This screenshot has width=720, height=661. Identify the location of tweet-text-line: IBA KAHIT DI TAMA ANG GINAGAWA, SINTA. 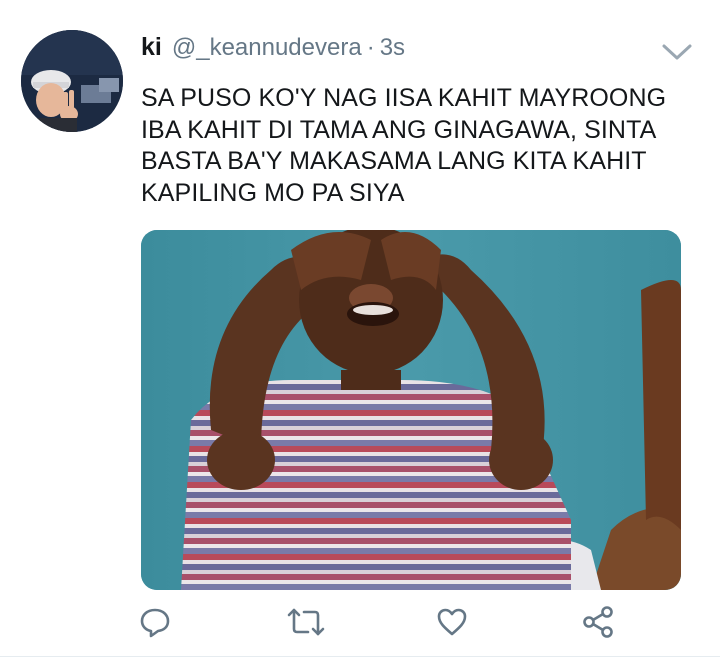
(399, 129).